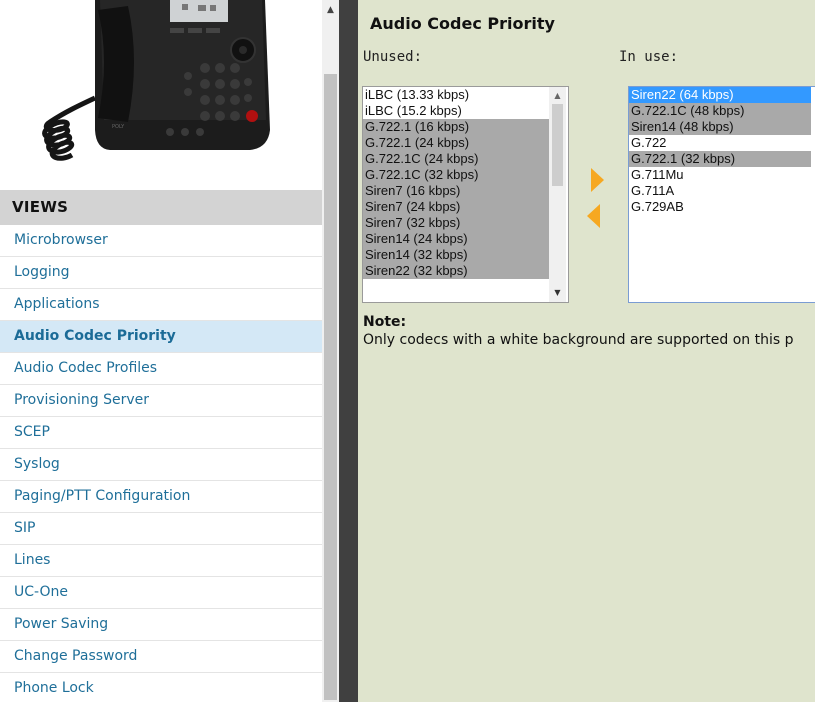 This screenshot has height=702, width=815. Describe the element at coordinates (456, 95) in the screenshot. I see `codec-option: iLBC (13.33 kbps)` at that location.